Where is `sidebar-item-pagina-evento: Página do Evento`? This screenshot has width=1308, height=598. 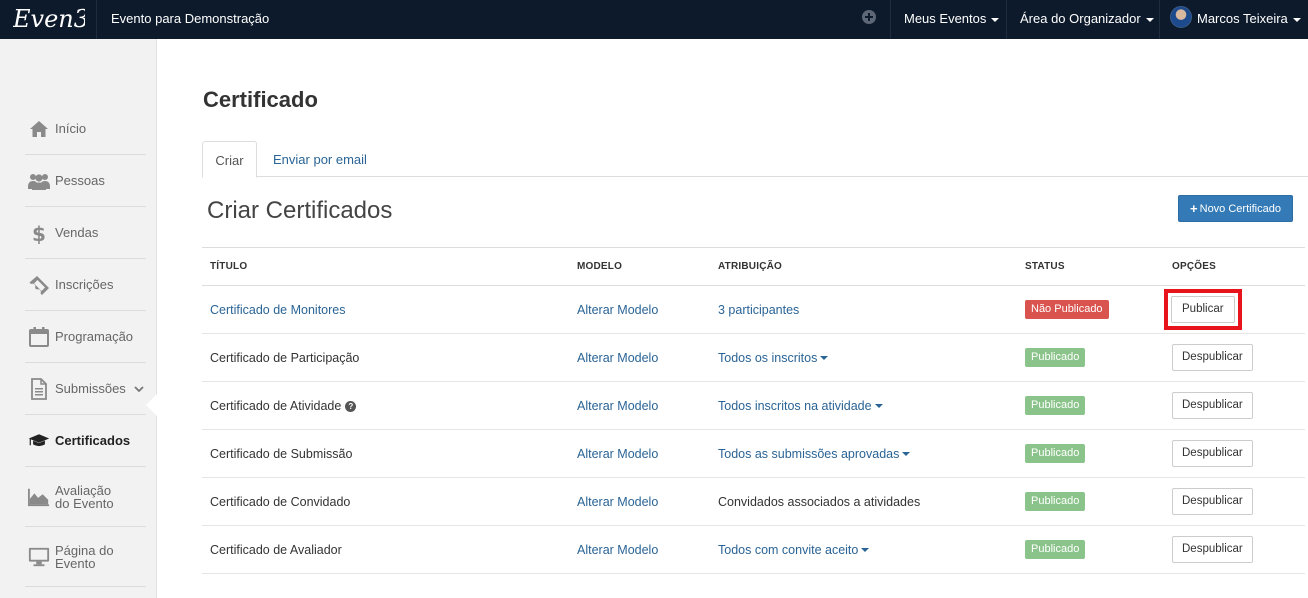
sidebar-item-pagina-evento: Página do Evento is located at coordinates (85, 557).